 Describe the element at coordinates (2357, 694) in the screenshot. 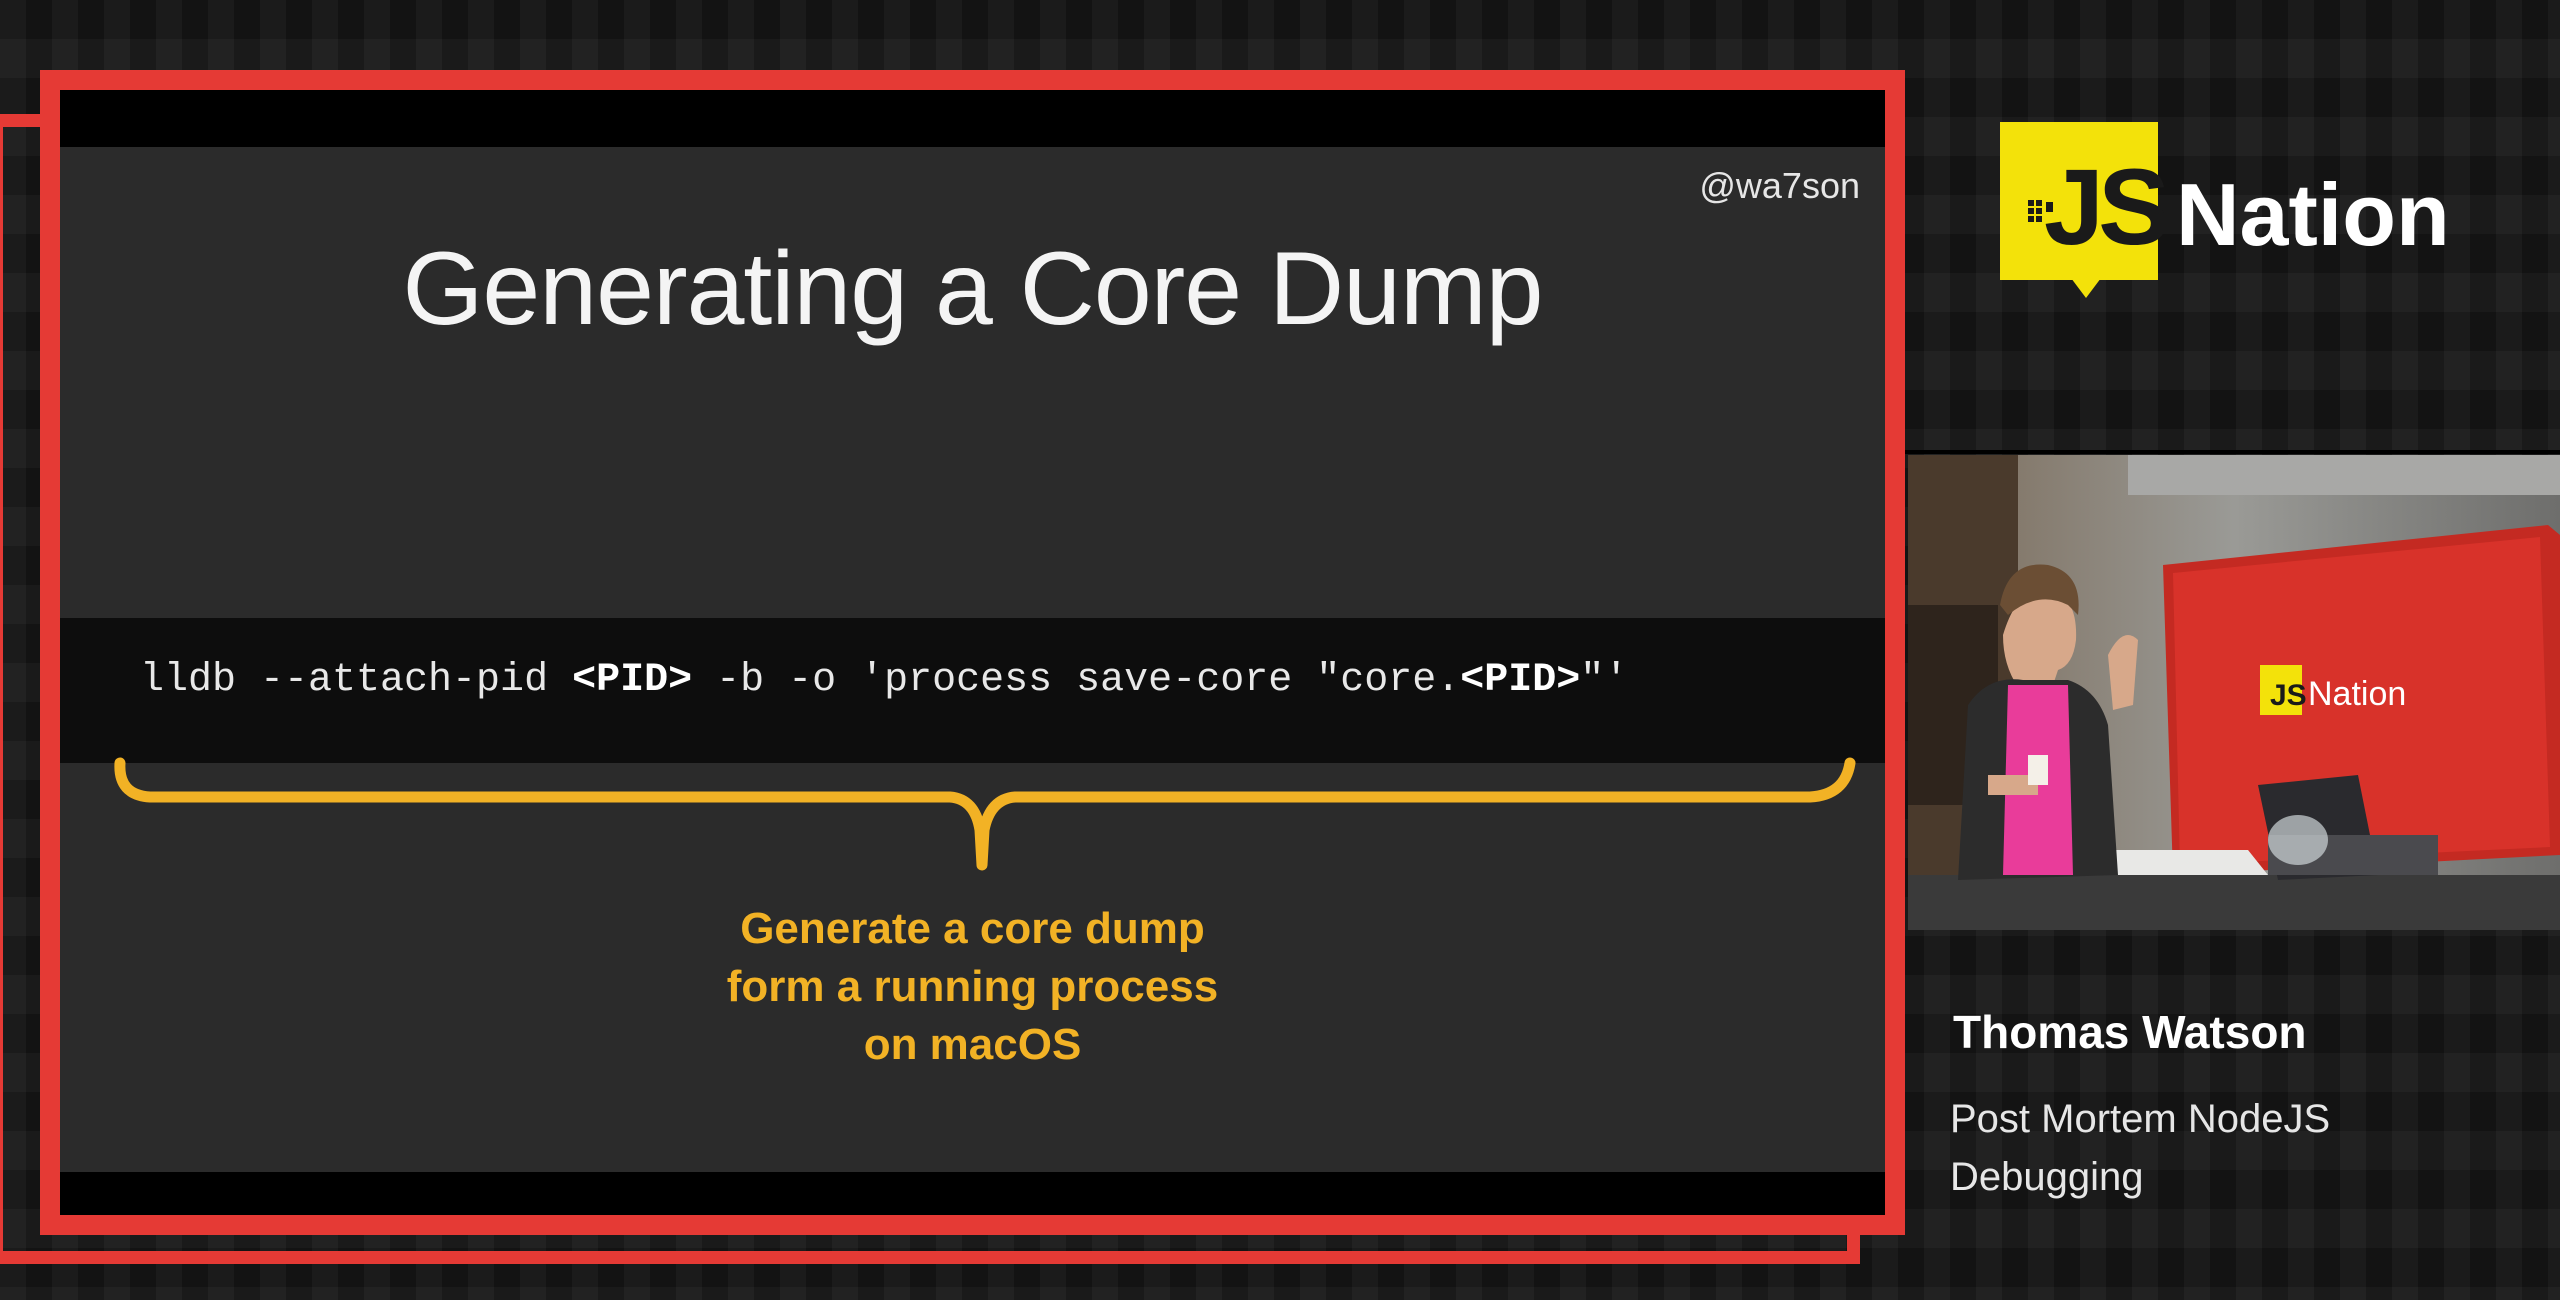

I see `svg-text: Nation` at that location.